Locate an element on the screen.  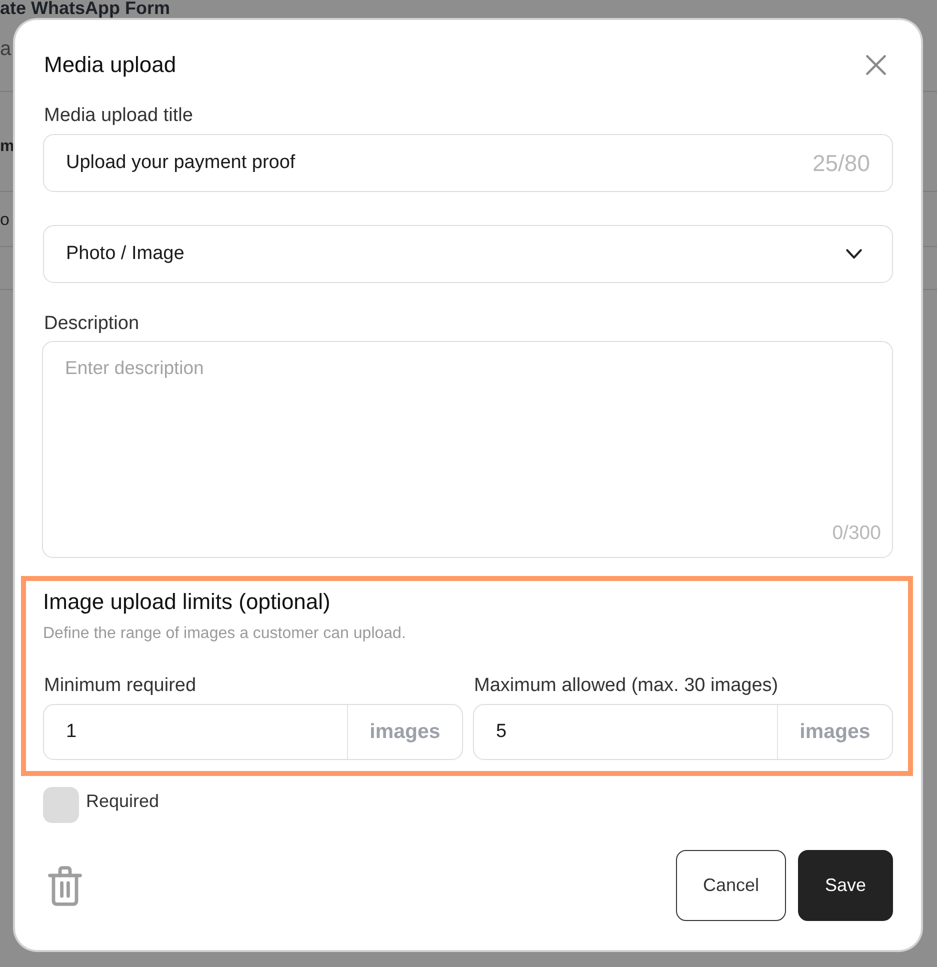
cancel-button: Cancel is located at coordinates (731, 885).